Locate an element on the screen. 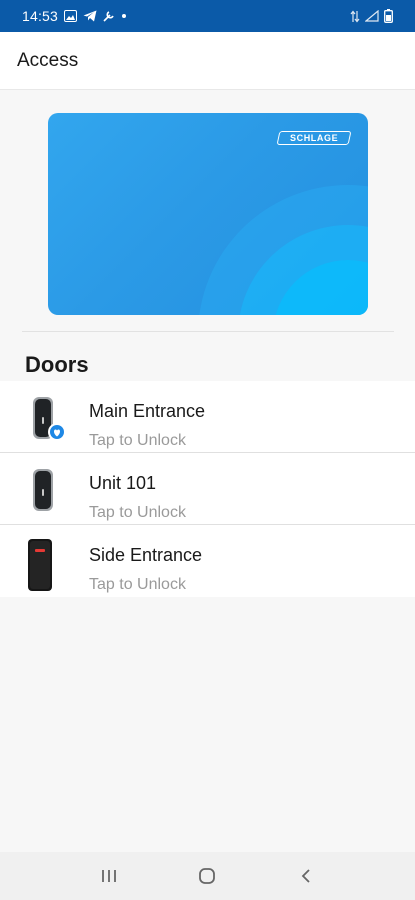  system-nav-bar is located at coordinates (207, 876).